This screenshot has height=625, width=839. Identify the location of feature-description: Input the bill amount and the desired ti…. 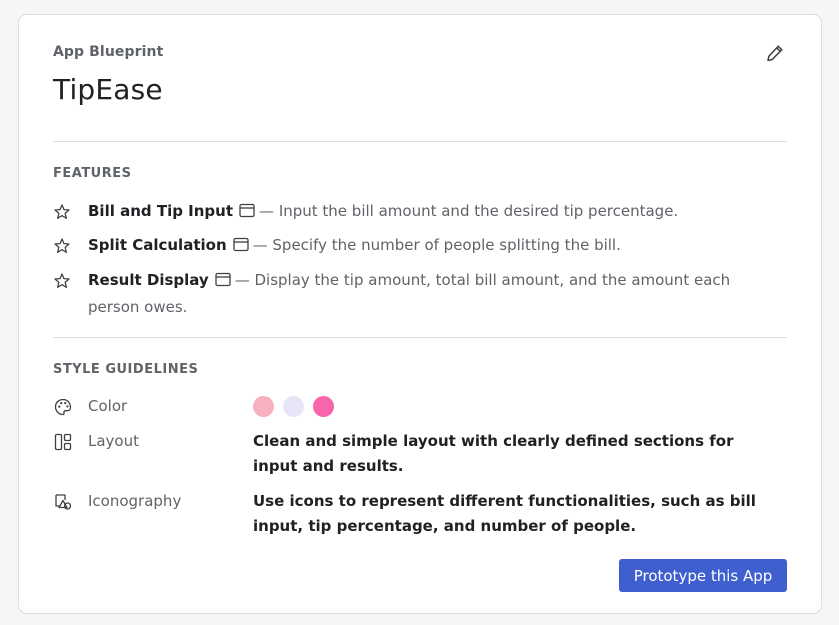
(478, 211).